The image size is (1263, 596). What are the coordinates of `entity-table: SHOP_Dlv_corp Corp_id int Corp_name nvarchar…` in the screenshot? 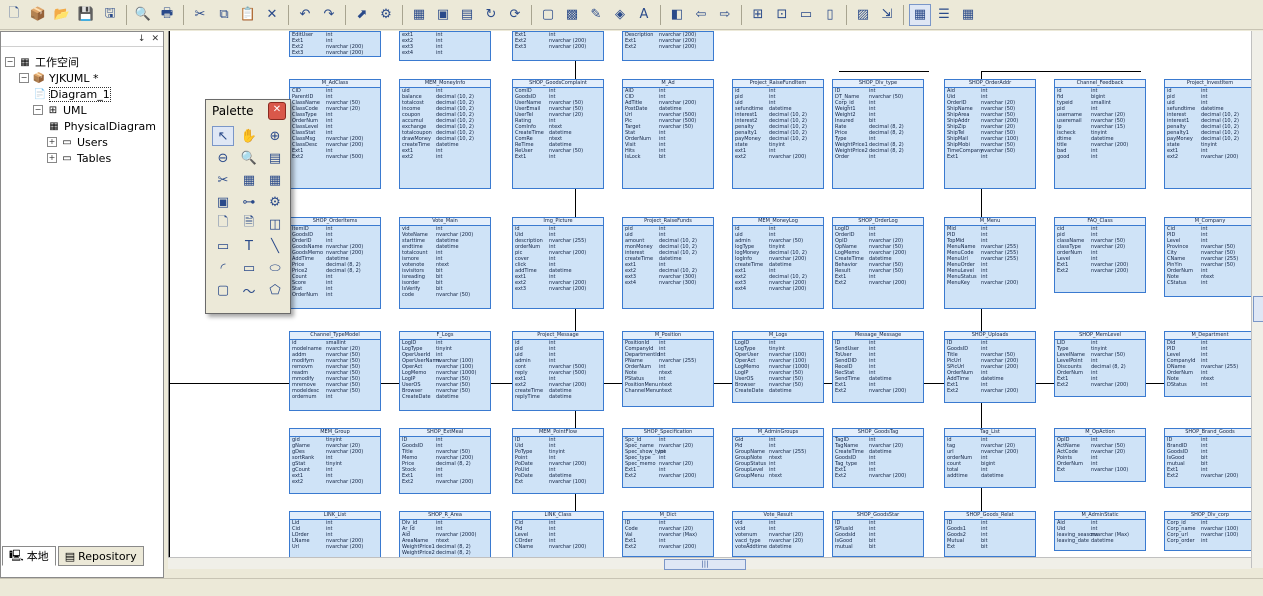 It's located at (1208, 531).